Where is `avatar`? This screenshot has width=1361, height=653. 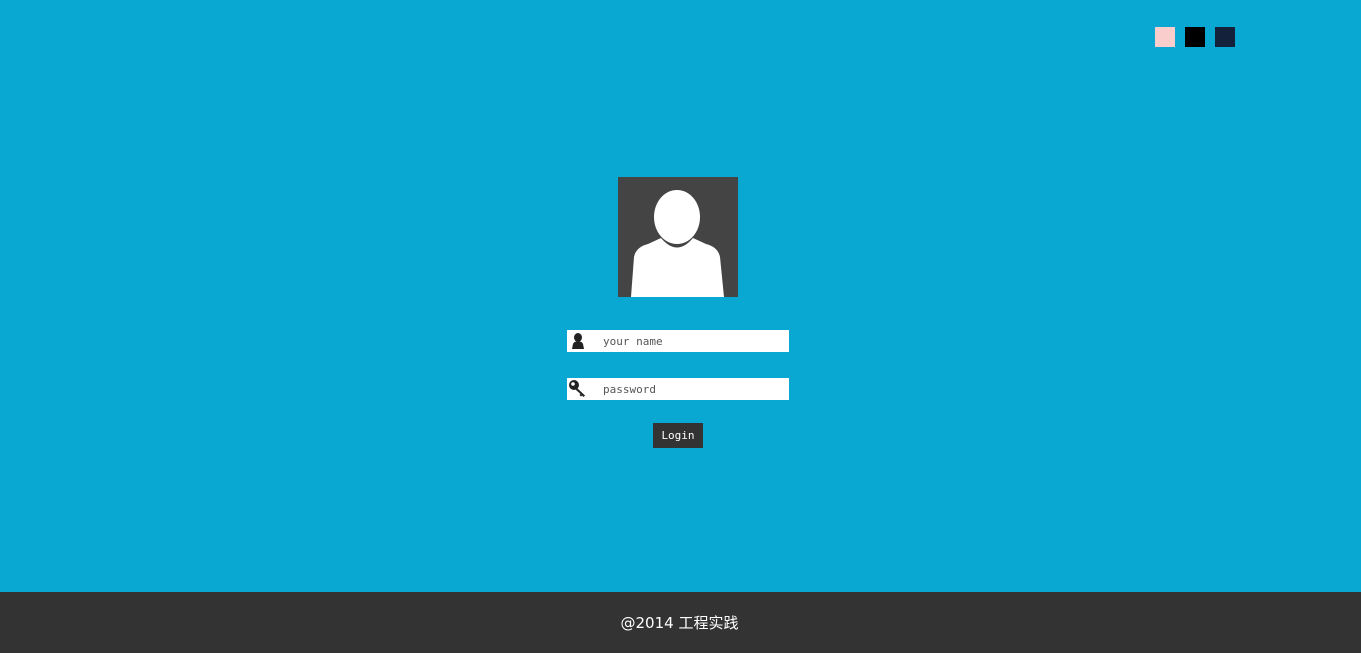
avatar is located at coordinates (678, 237).